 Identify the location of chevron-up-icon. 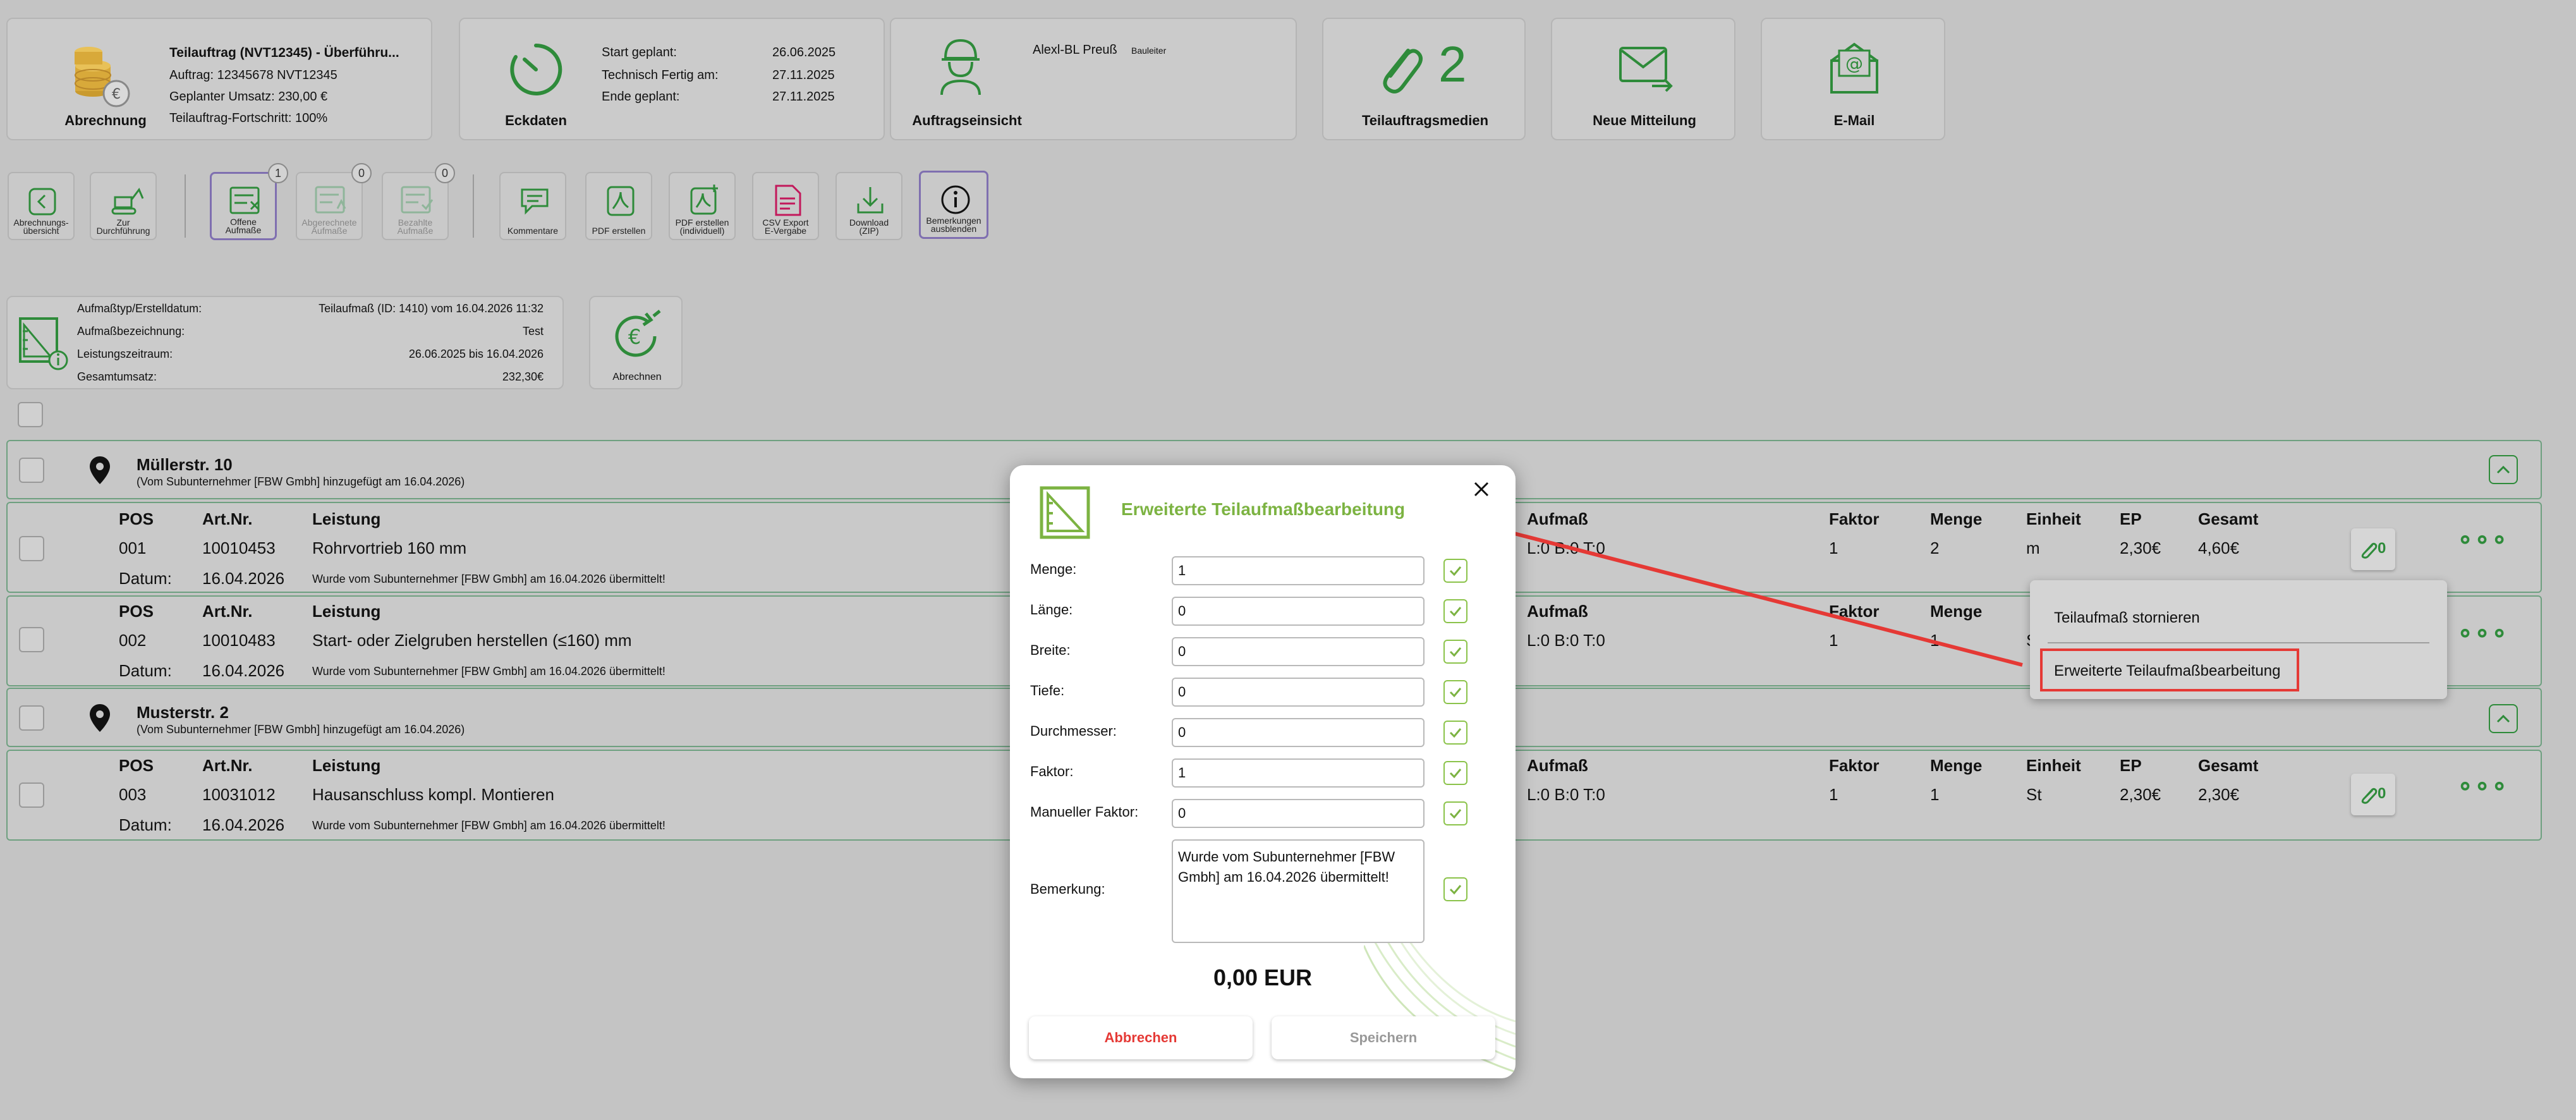
(2503, 718).